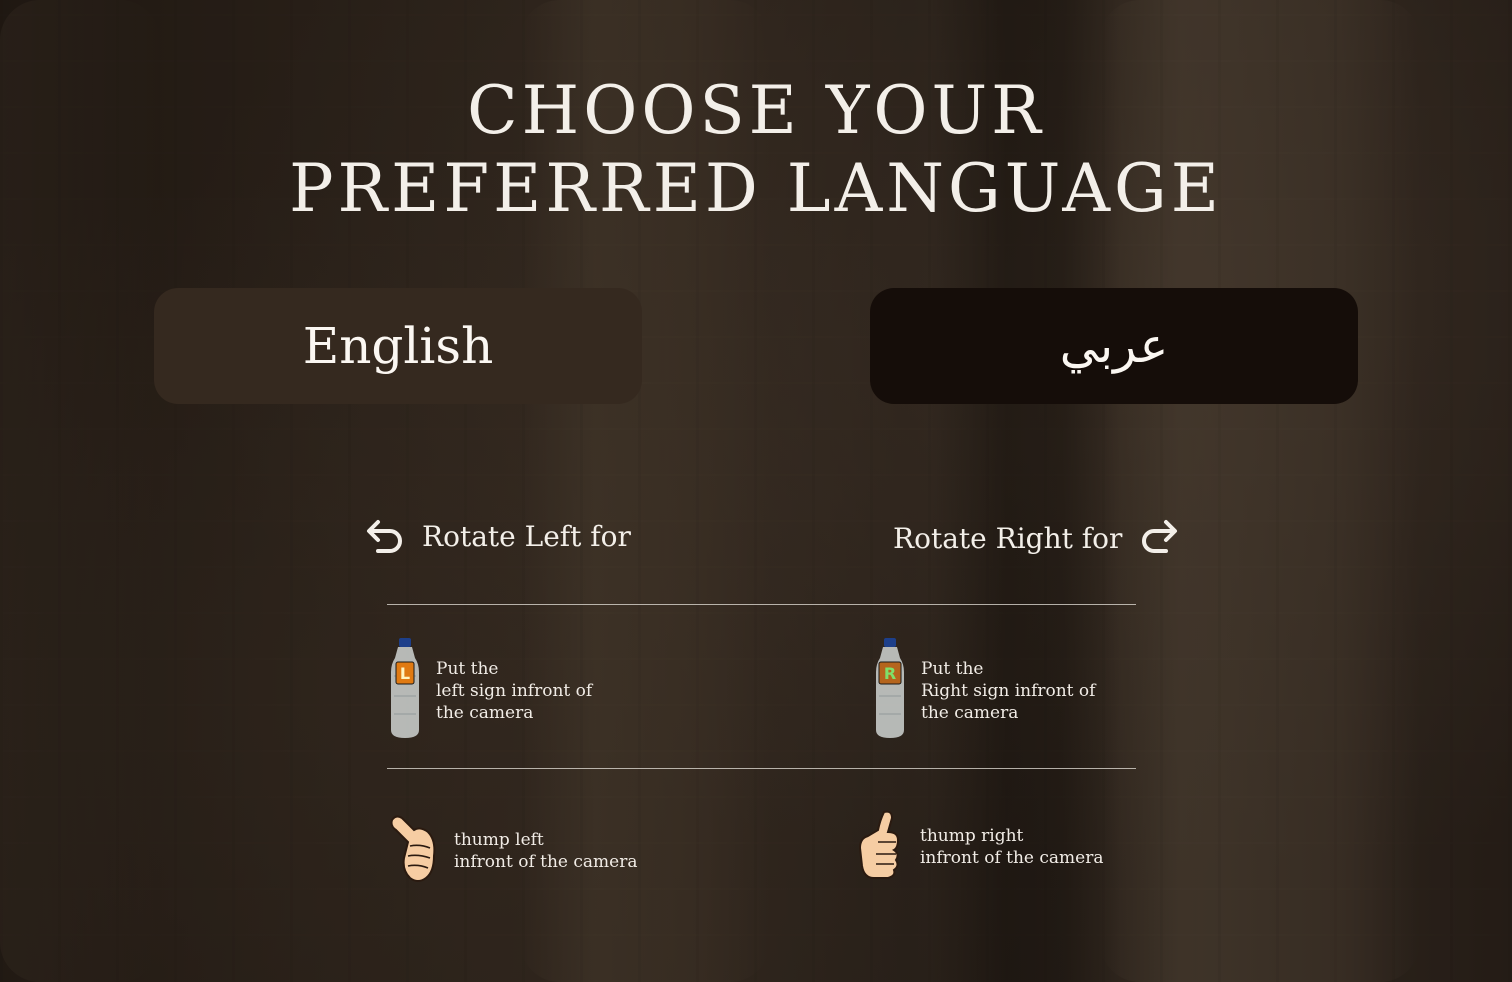 The image size is (1512, 982). Describe the element at coordinates (761, 768) in the screenshot. I see `divider-bottom` at that location.